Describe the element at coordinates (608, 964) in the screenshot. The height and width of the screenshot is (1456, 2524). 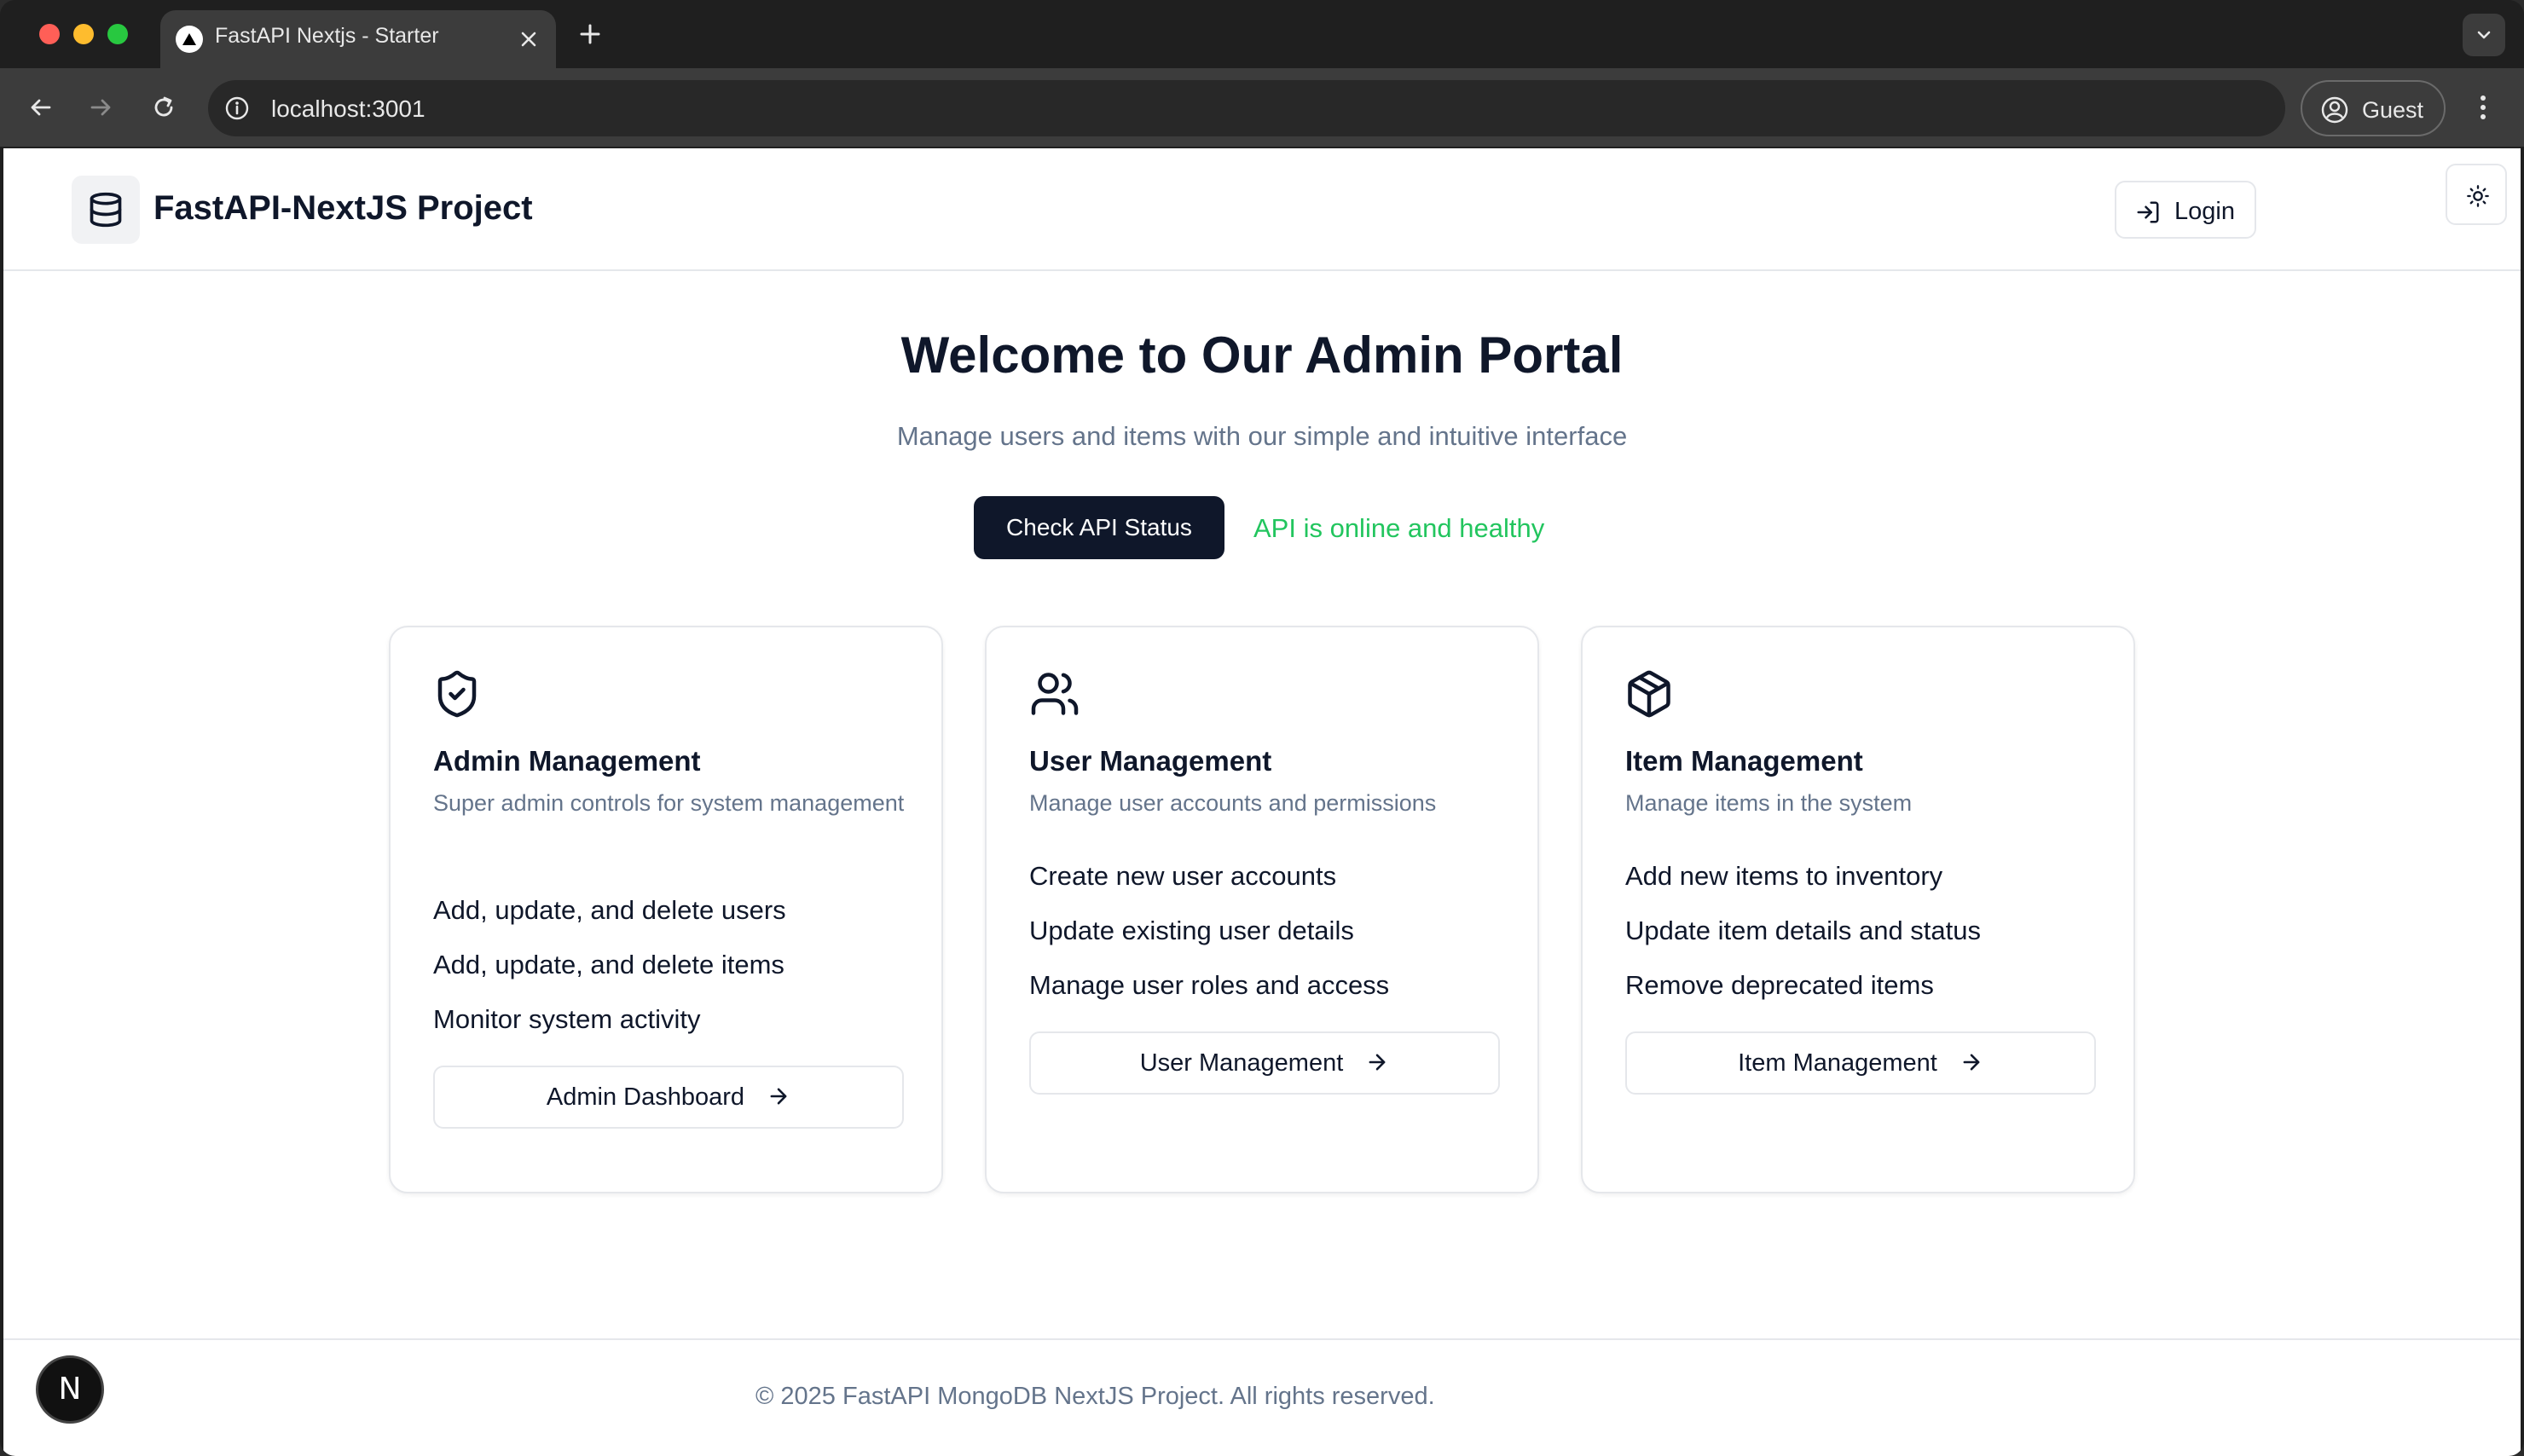
I see `feature-item: Add, update, and delete items` at that location.